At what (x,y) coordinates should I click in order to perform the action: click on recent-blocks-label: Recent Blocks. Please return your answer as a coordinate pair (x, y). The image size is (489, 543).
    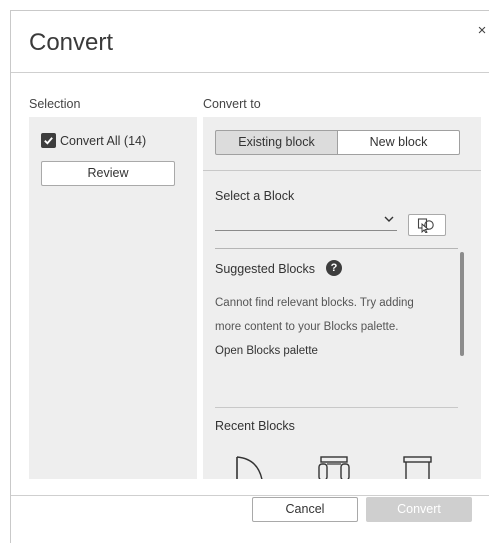
    Looking at the image, I should click on (255, 426).